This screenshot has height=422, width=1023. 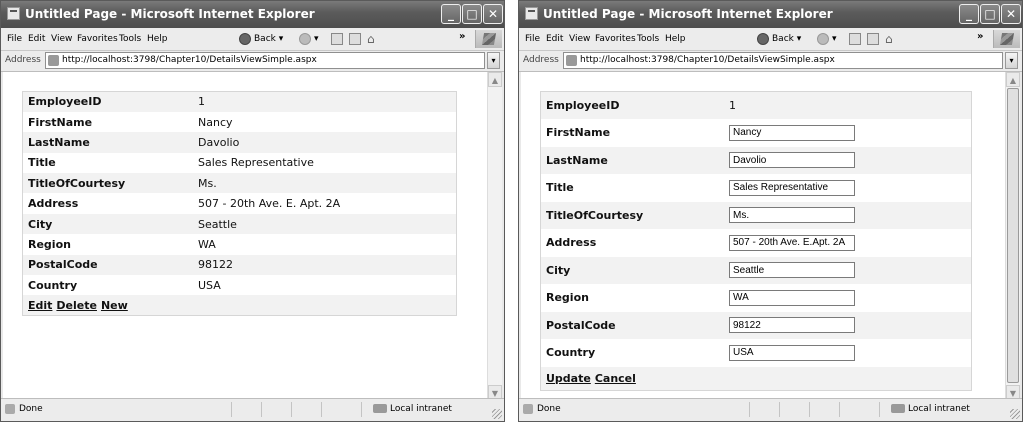 I want to click on field-label: LastName, so click(x=59, y=142).